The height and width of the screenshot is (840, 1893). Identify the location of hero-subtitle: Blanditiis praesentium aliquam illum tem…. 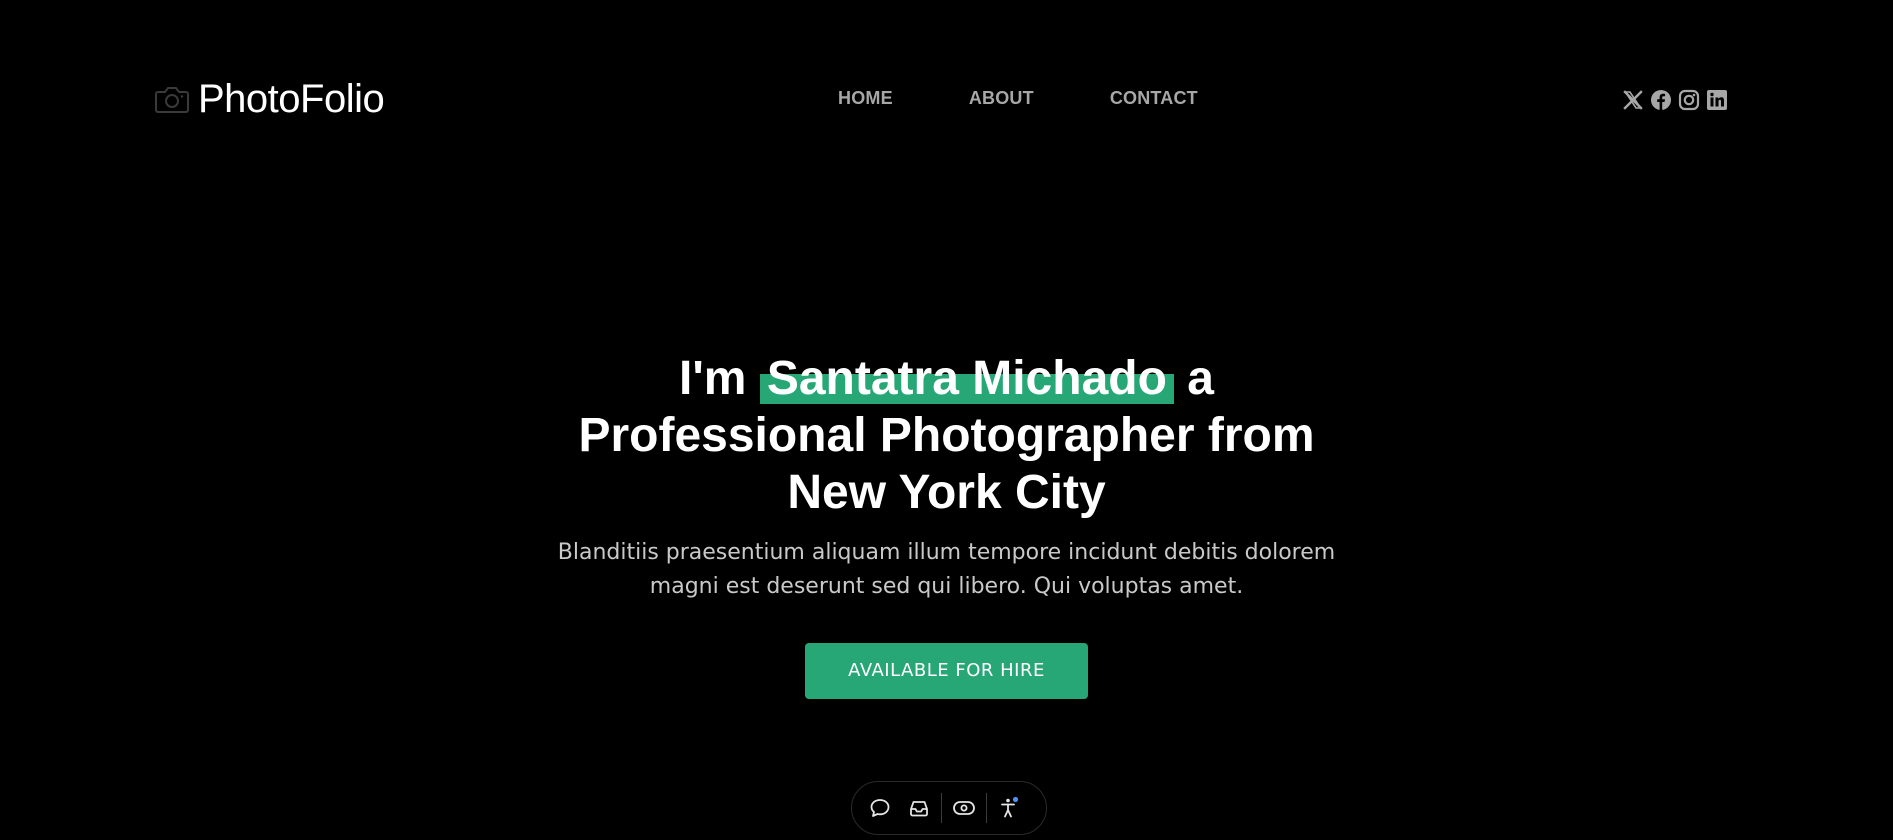
(946, 569).